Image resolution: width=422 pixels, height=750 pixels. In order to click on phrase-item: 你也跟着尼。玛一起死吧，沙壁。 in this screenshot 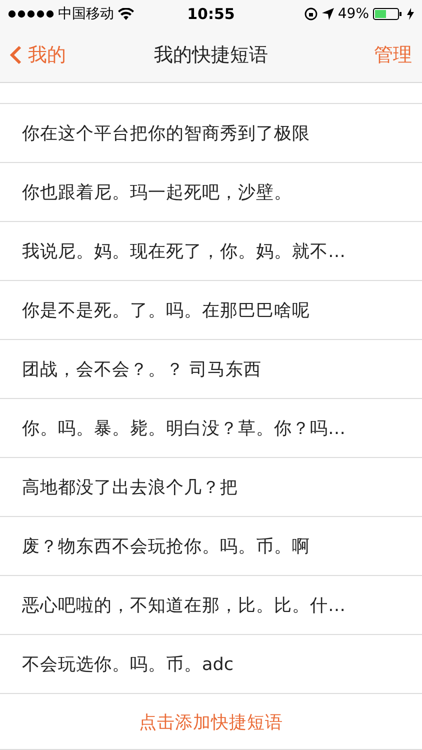, I will do `click(211, 192)`.